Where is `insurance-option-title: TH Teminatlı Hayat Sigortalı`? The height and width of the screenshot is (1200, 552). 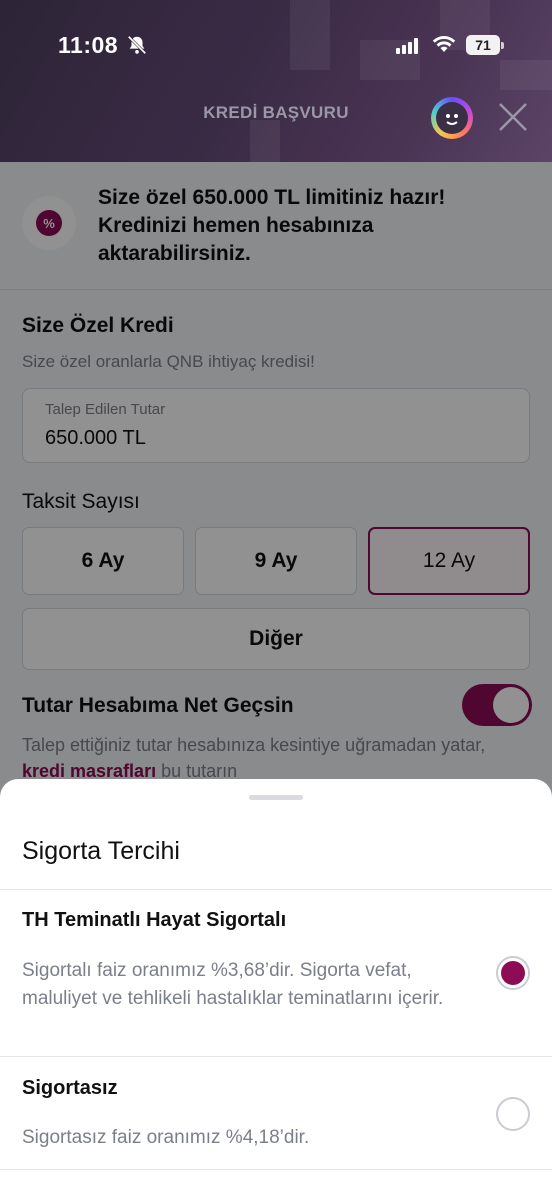
insurance-option-title: TH Teminatlı Hayat Sigortalı is located at coordinates (154, 920).